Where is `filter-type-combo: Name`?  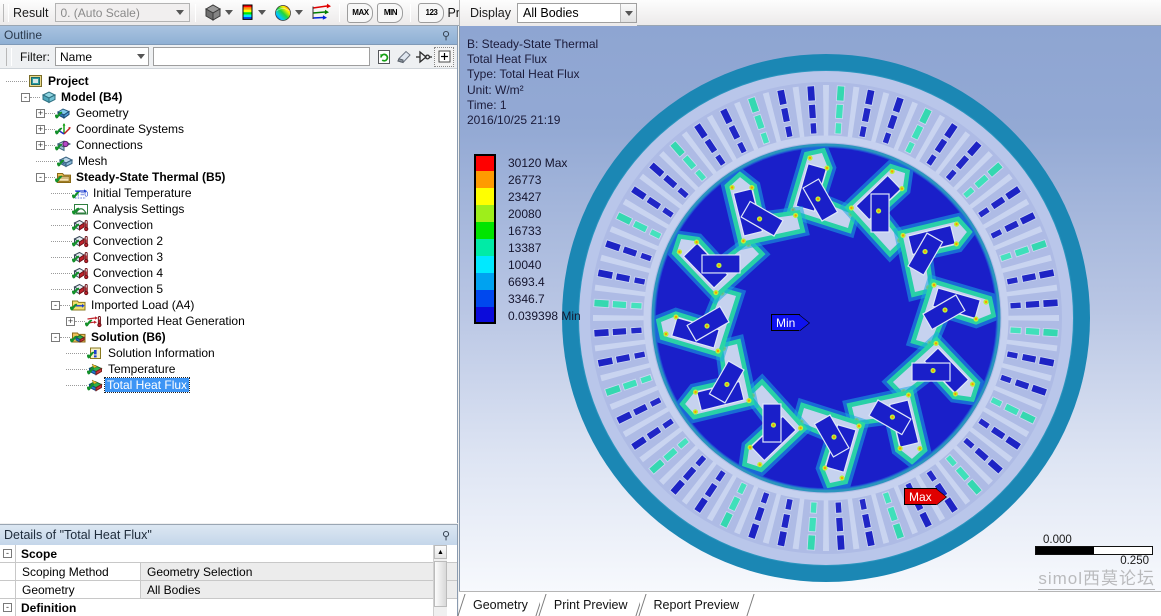
filter-type-combo: Name is located at coordinates (102, 56).